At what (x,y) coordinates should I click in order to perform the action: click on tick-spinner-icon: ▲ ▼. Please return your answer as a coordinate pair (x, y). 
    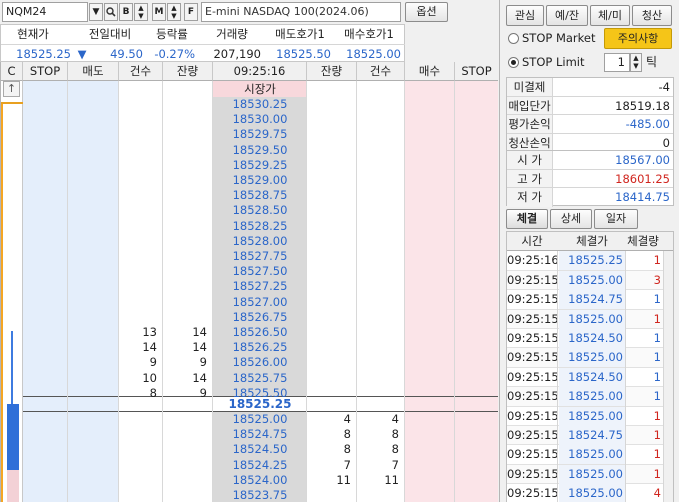
    Looking at the image, I should click on (636, 62).